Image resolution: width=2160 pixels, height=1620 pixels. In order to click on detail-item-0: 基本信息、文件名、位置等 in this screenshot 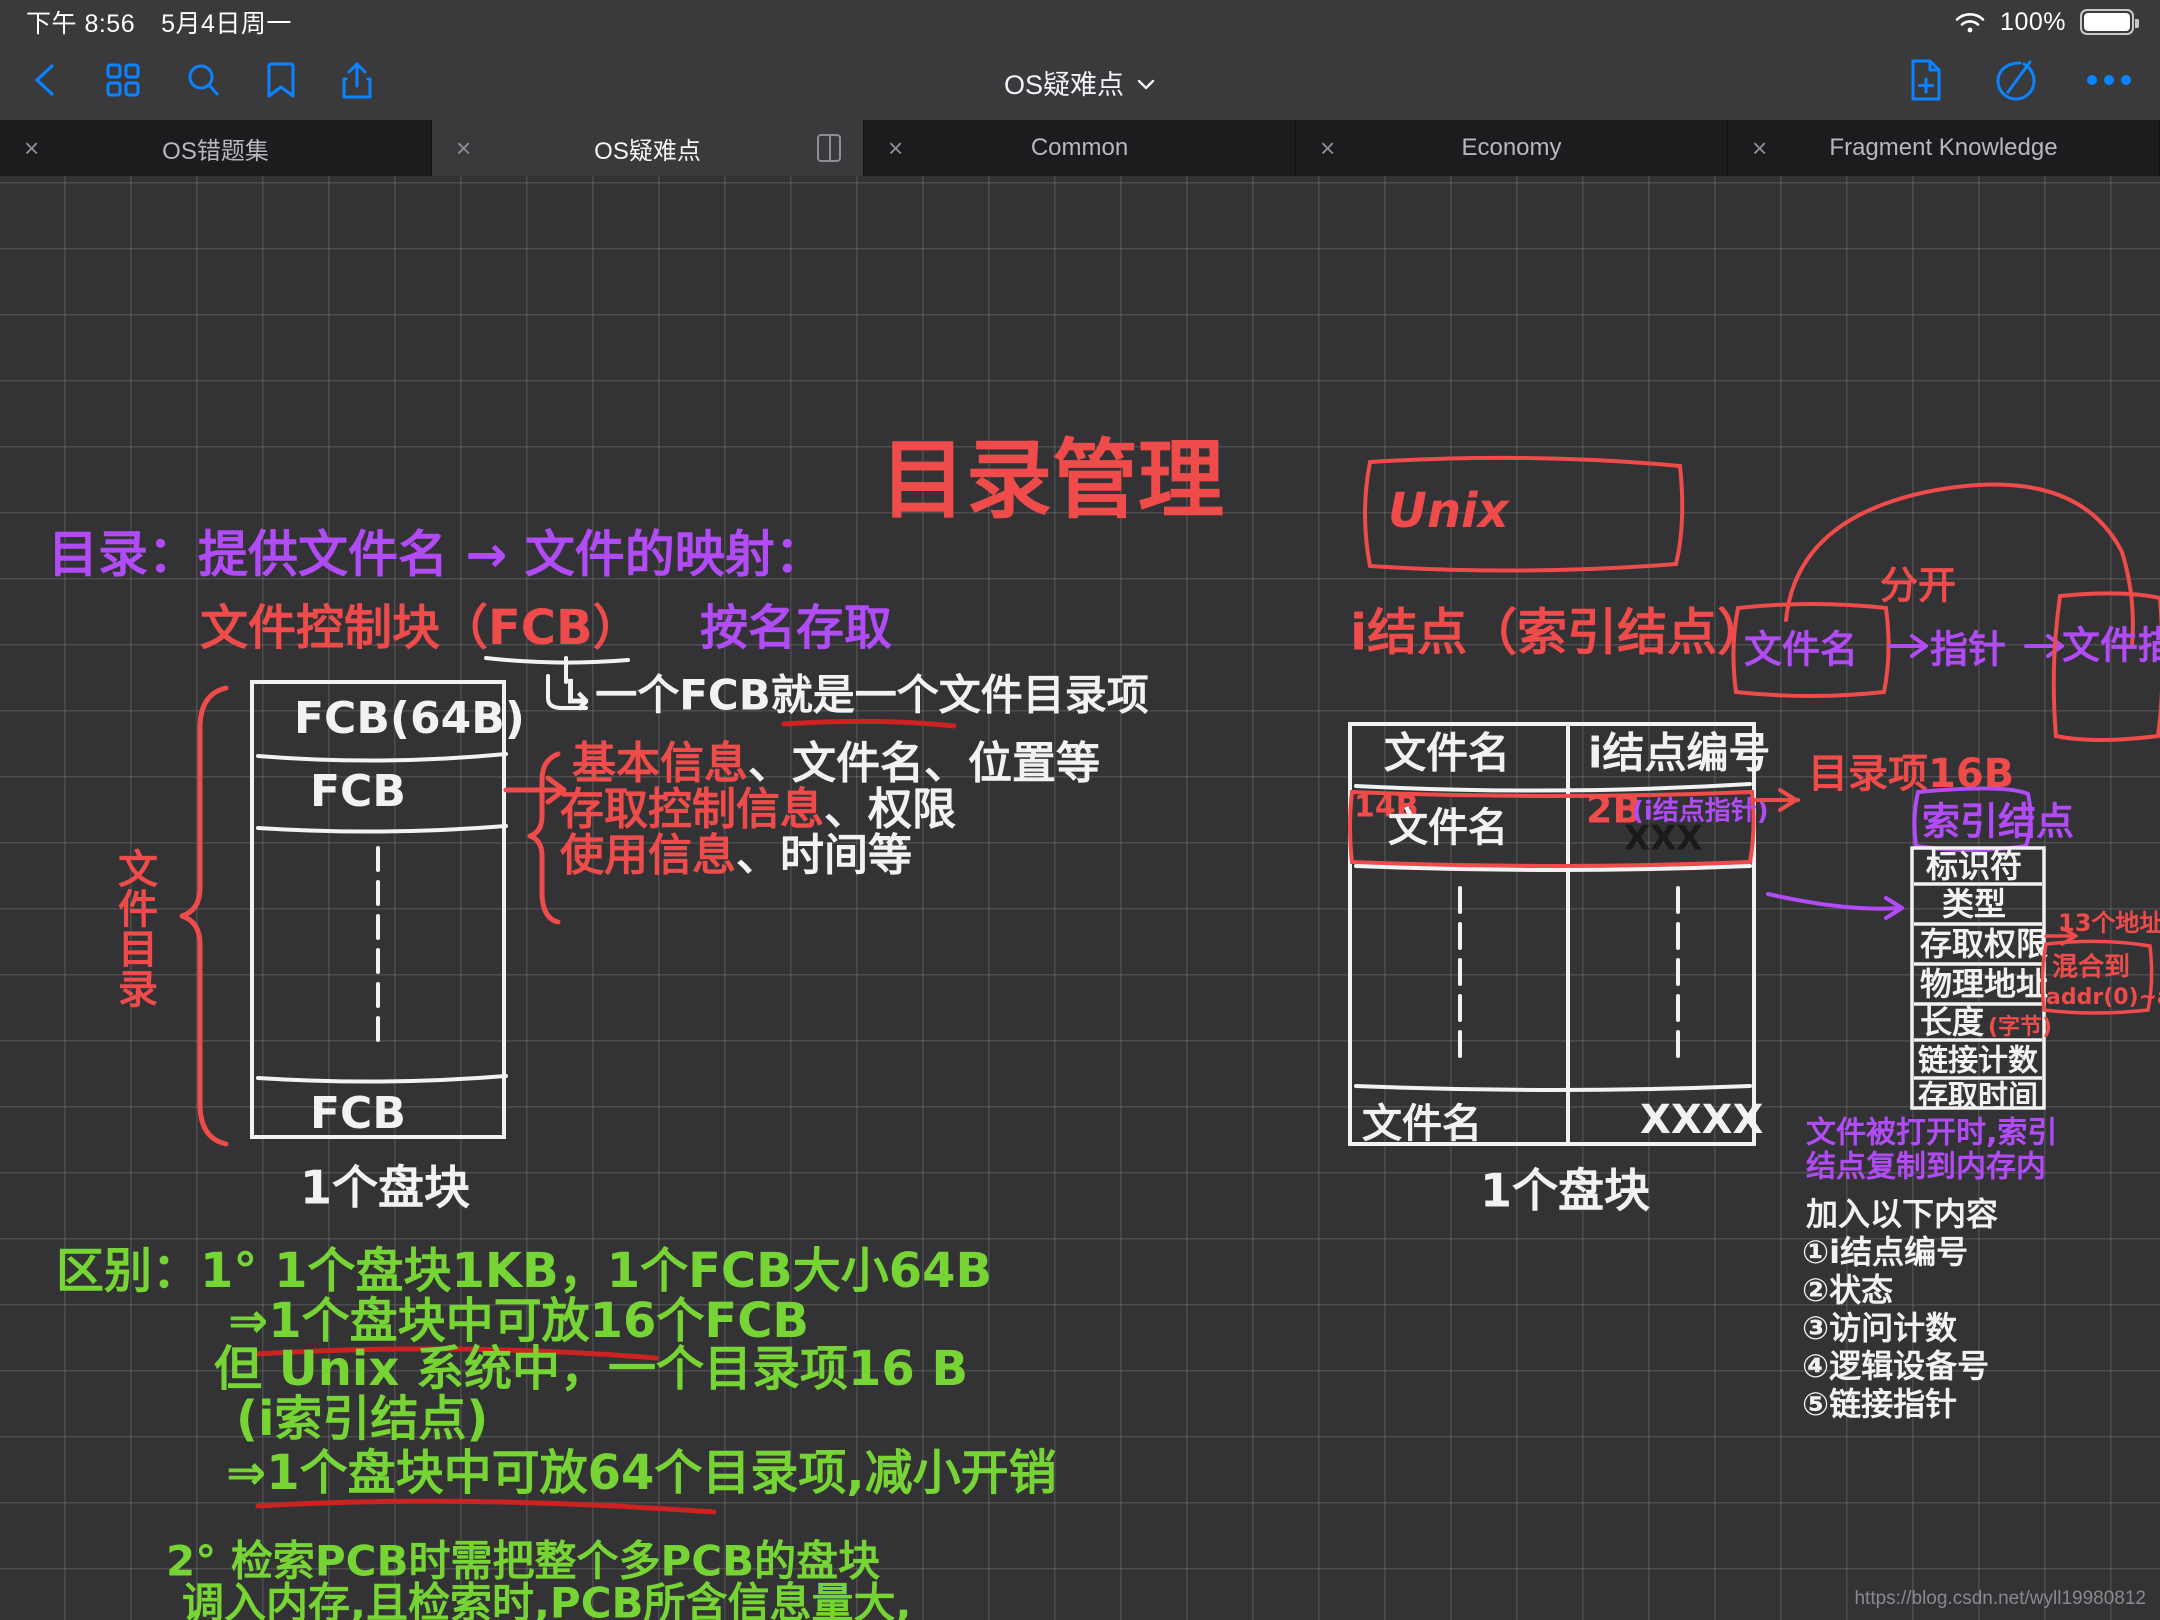, I will do `click(836, 763)`.